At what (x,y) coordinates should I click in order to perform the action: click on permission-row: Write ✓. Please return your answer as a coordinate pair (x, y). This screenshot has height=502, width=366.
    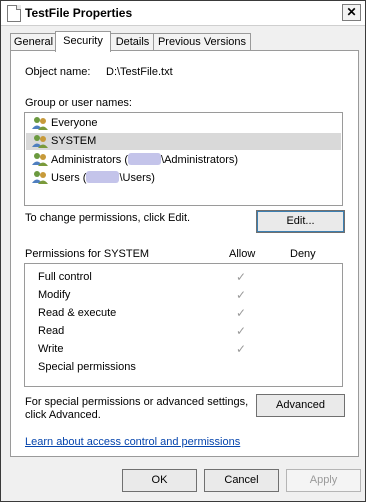
    Looking at the image, I should click on (183, 350).